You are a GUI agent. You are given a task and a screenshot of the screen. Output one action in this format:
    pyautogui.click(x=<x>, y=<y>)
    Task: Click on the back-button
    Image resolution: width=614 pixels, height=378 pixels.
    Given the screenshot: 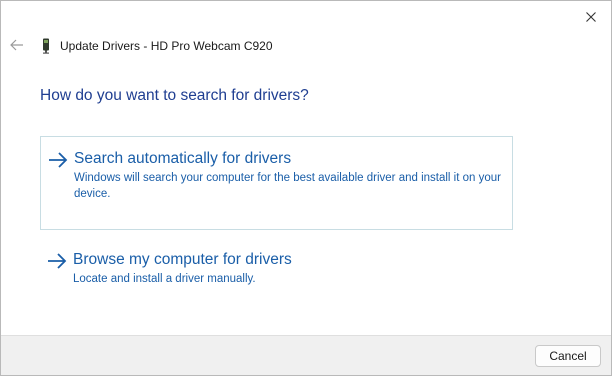 What is the action you would take?
    pyautogui.click(x=17, y=45)
    